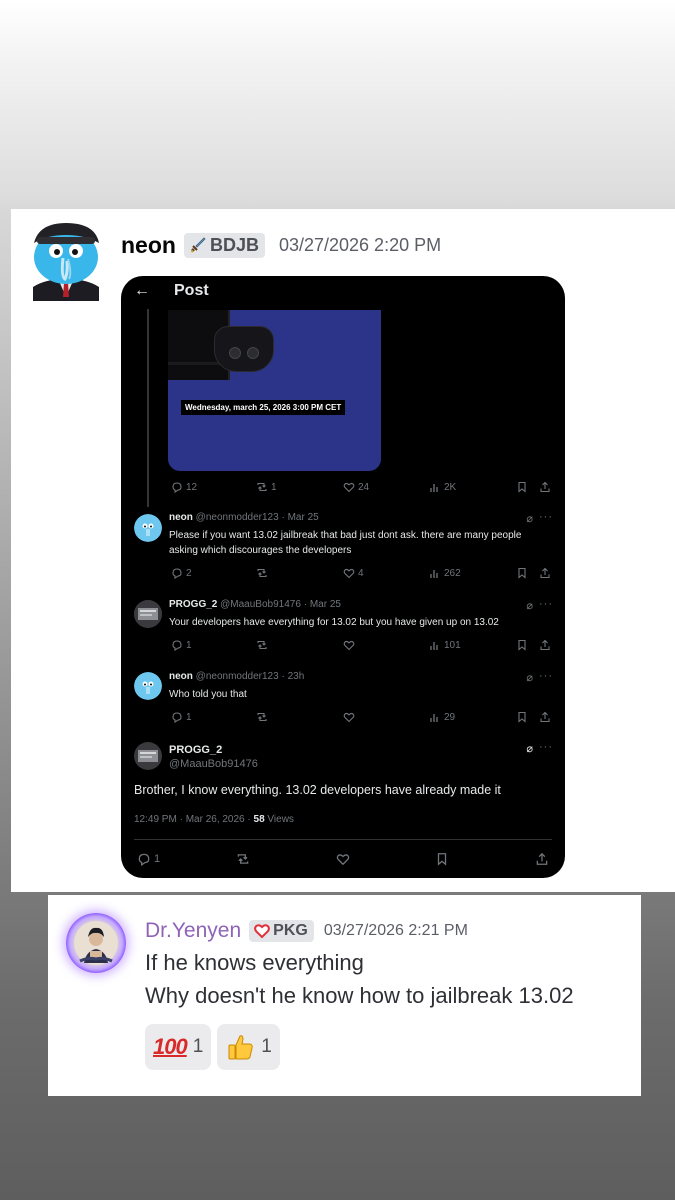 The width and height of the screenshot is (675, 1200). What do you see at coordinates (184, 487) in the screenshot?
I see `reply-action: 12` at bounding box center [184, 487].